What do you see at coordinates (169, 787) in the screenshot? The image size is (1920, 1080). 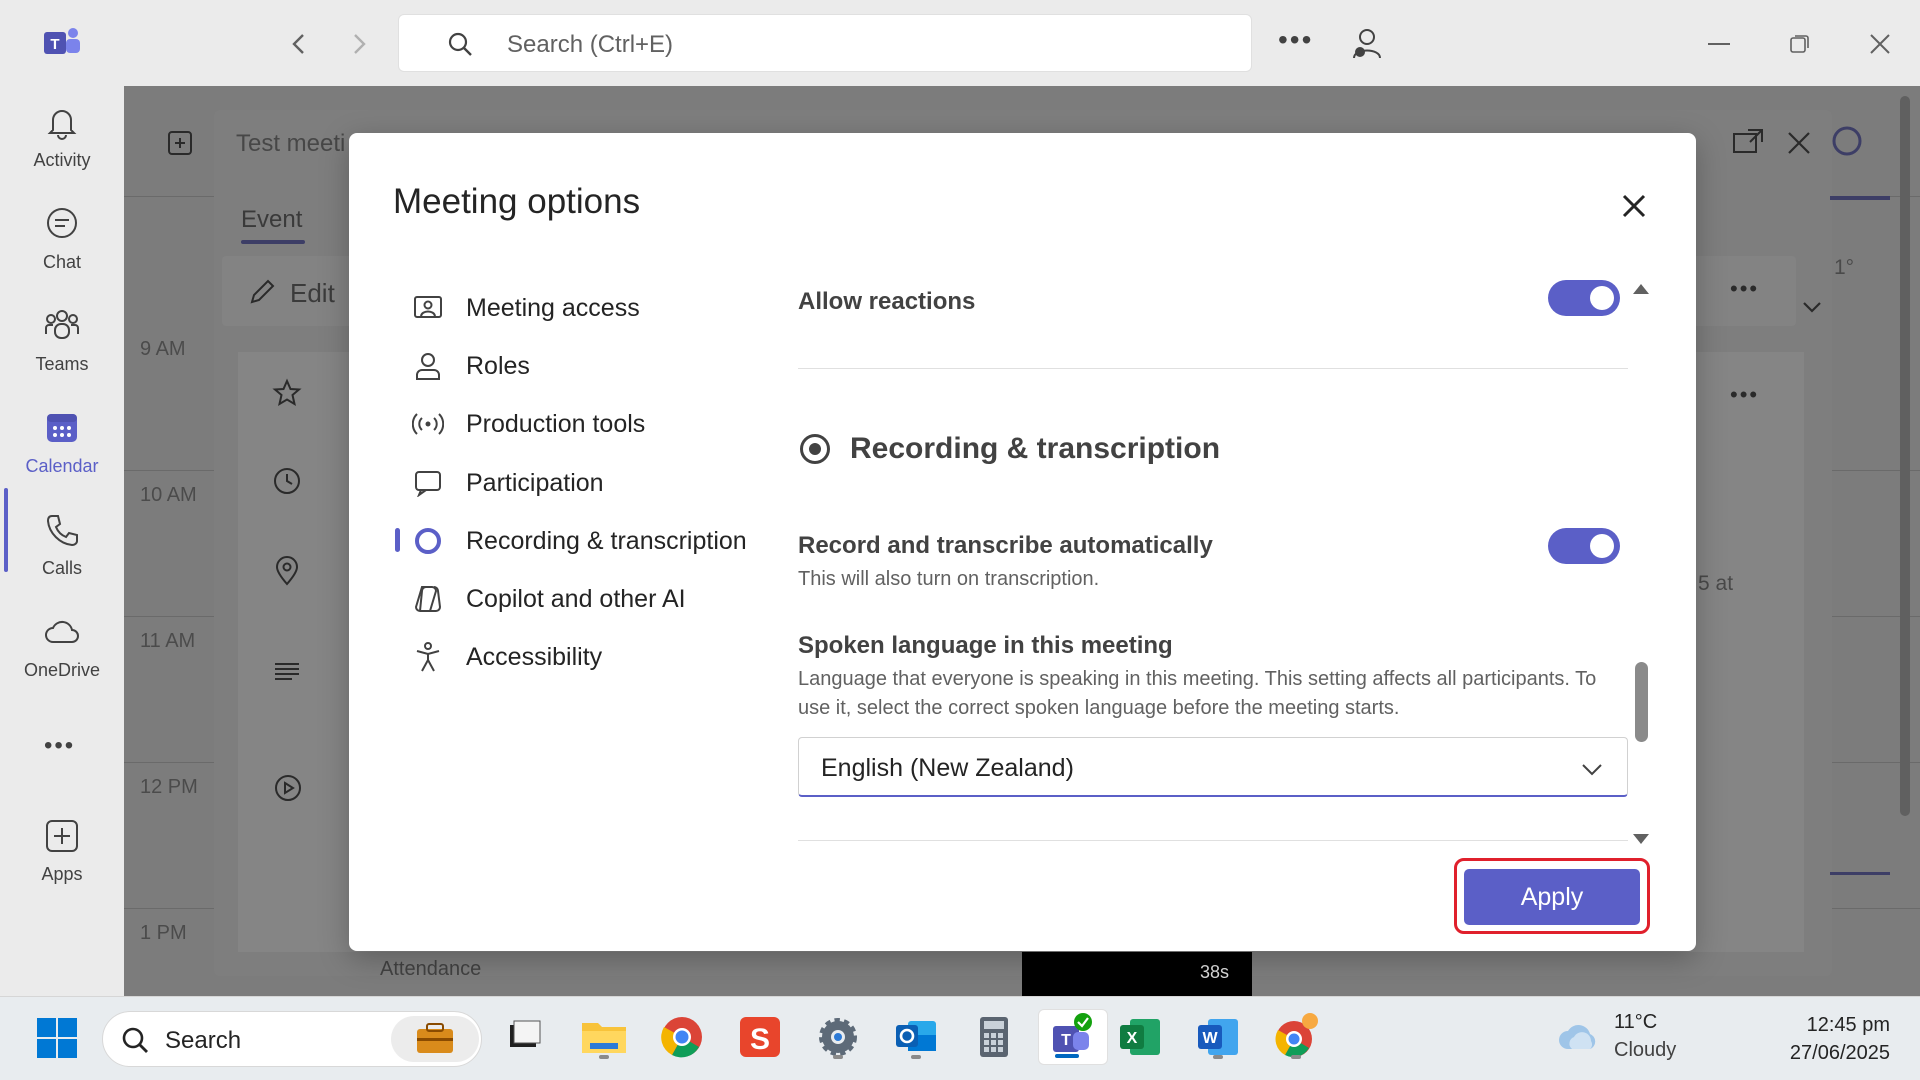 I see `time-12pm: 12 PM` at bounding box center [169, 787].